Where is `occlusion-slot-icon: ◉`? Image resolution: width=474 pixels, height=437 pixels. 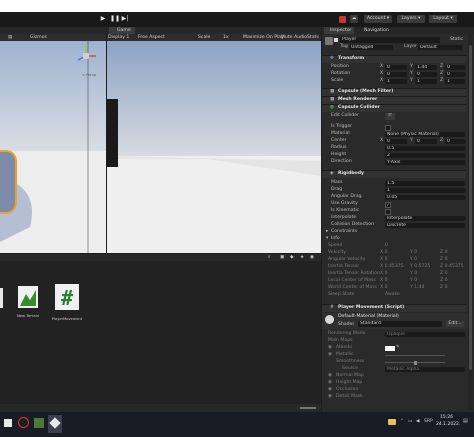 occlusion-slot-icon: ◉ is located at coordinates (330, 390).